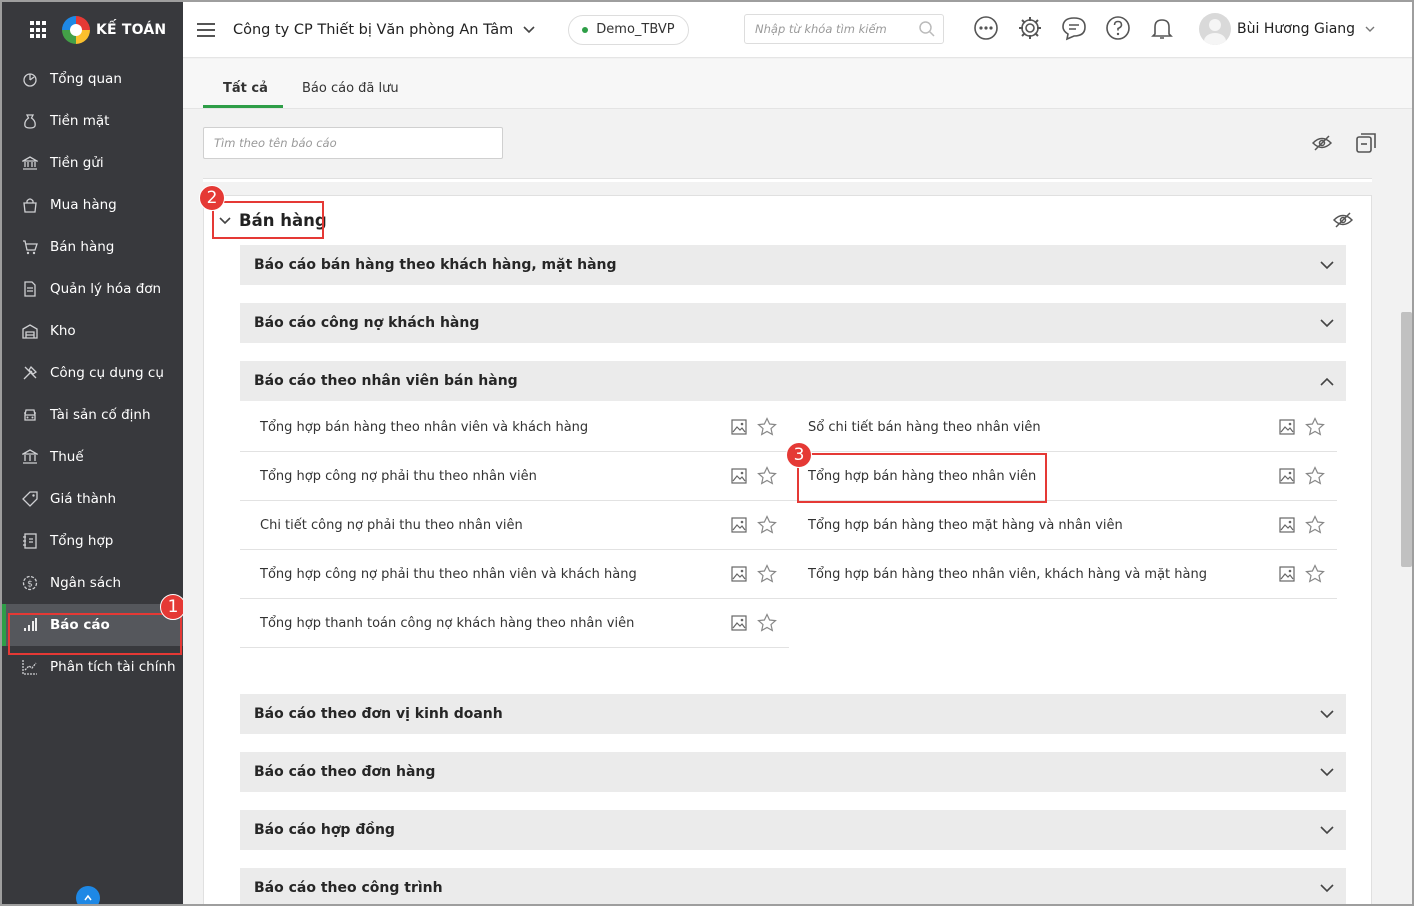  What do you see at coordinates (92, 79) in the screenshot?
I see `sidebar-item-tong-quan: Tổng quan` at bounding box center [92, 79].